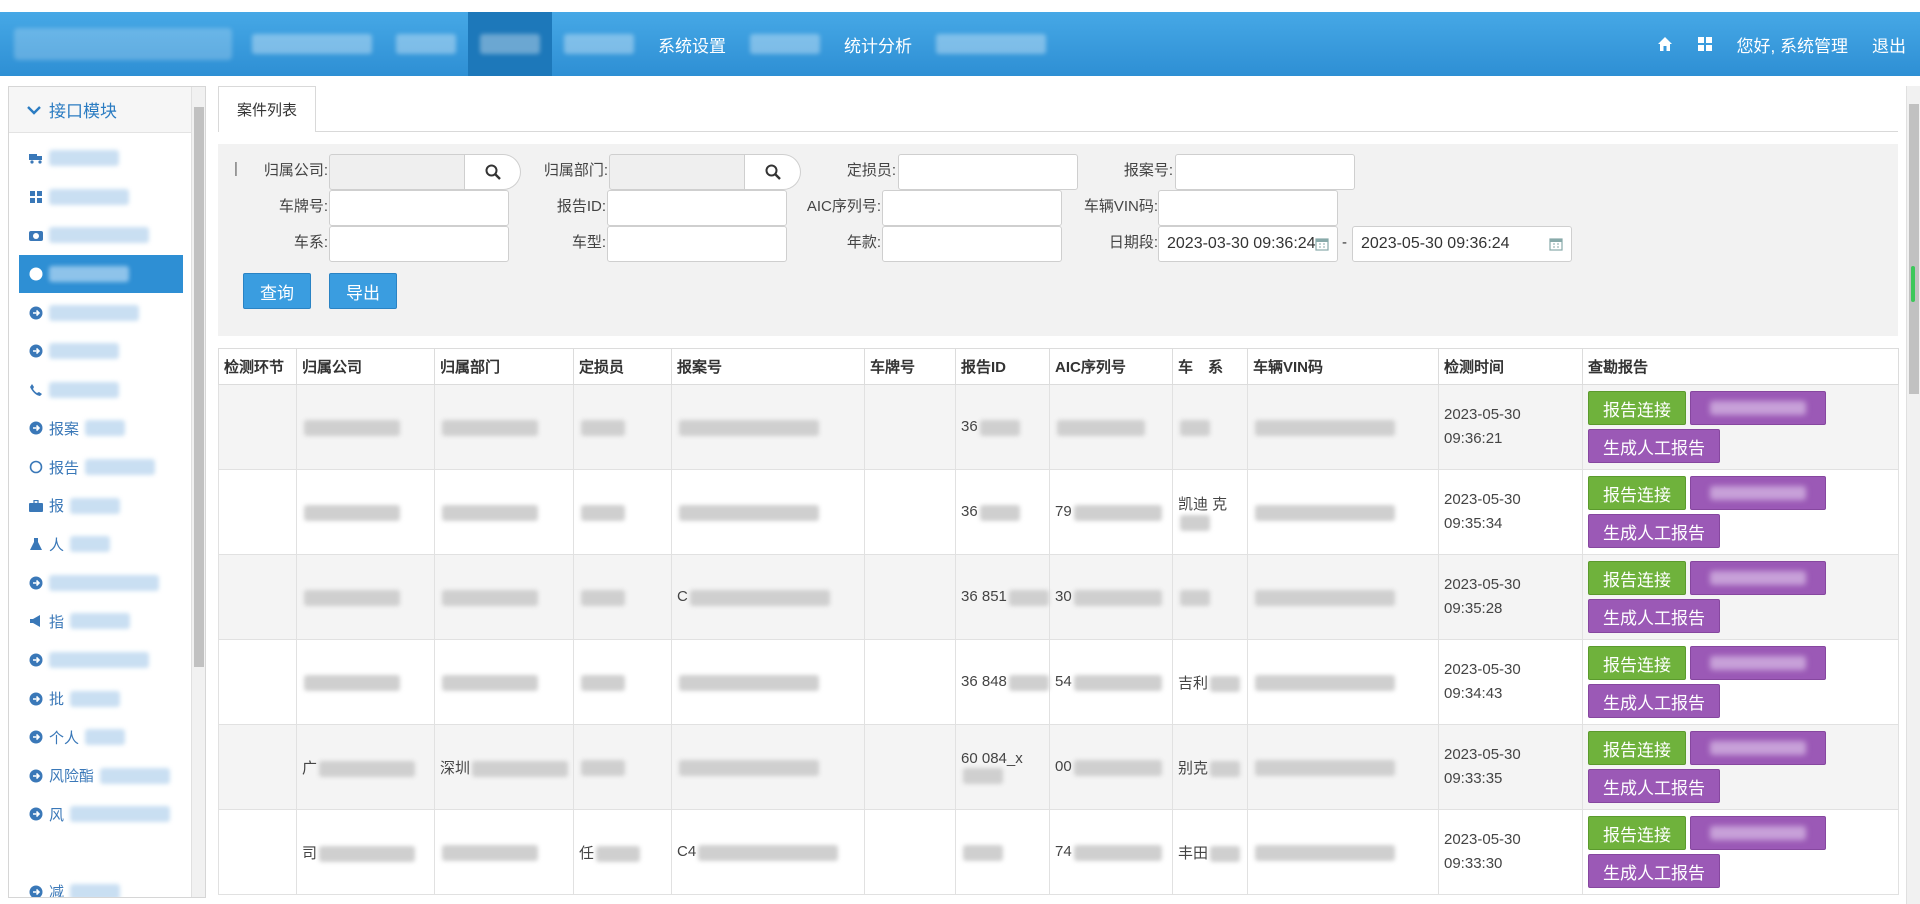 The height and width of the screenshot is (904, 1920). What do you see at coordinates (100, 698) in the screenshot?
I see `sidebar-item-14: 批` at bounding box center [100, 698].